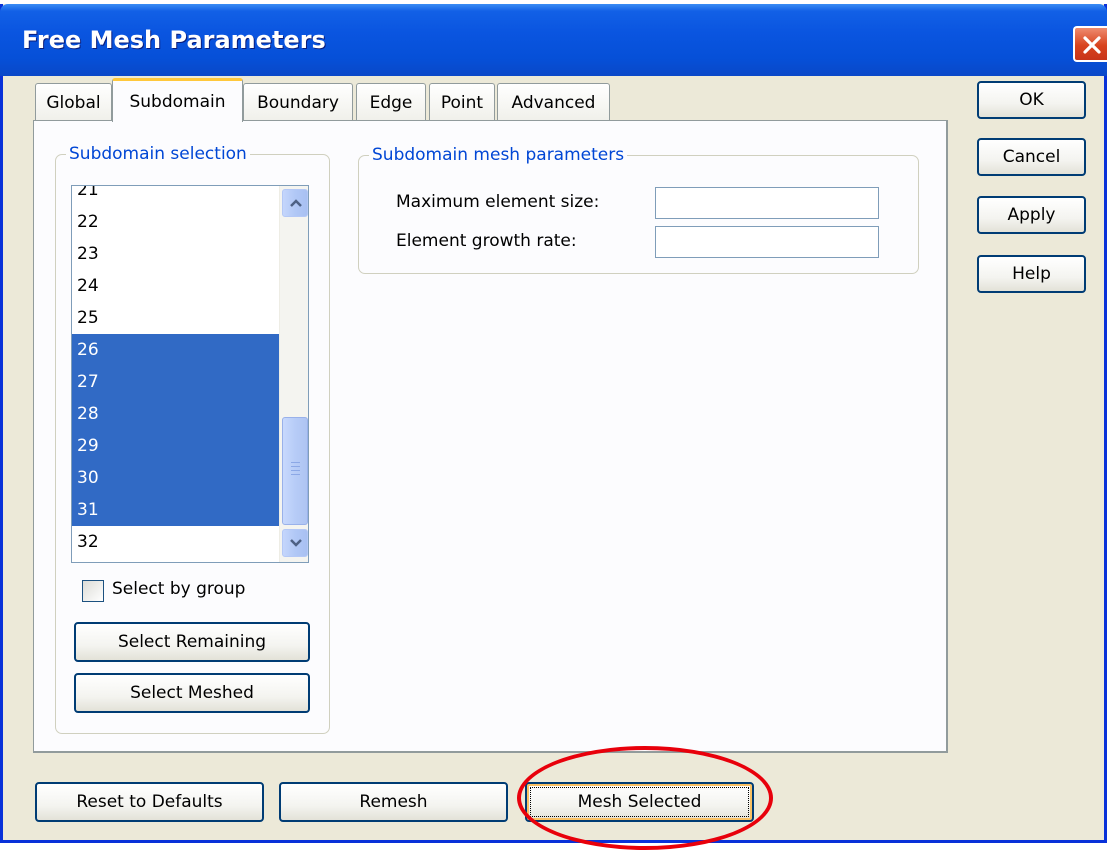 This screenshot has height=850, width=1107. Describe the element at coordinates (1031, 157) in the screenshot. I see `cancel-button: Cancel` at that location.